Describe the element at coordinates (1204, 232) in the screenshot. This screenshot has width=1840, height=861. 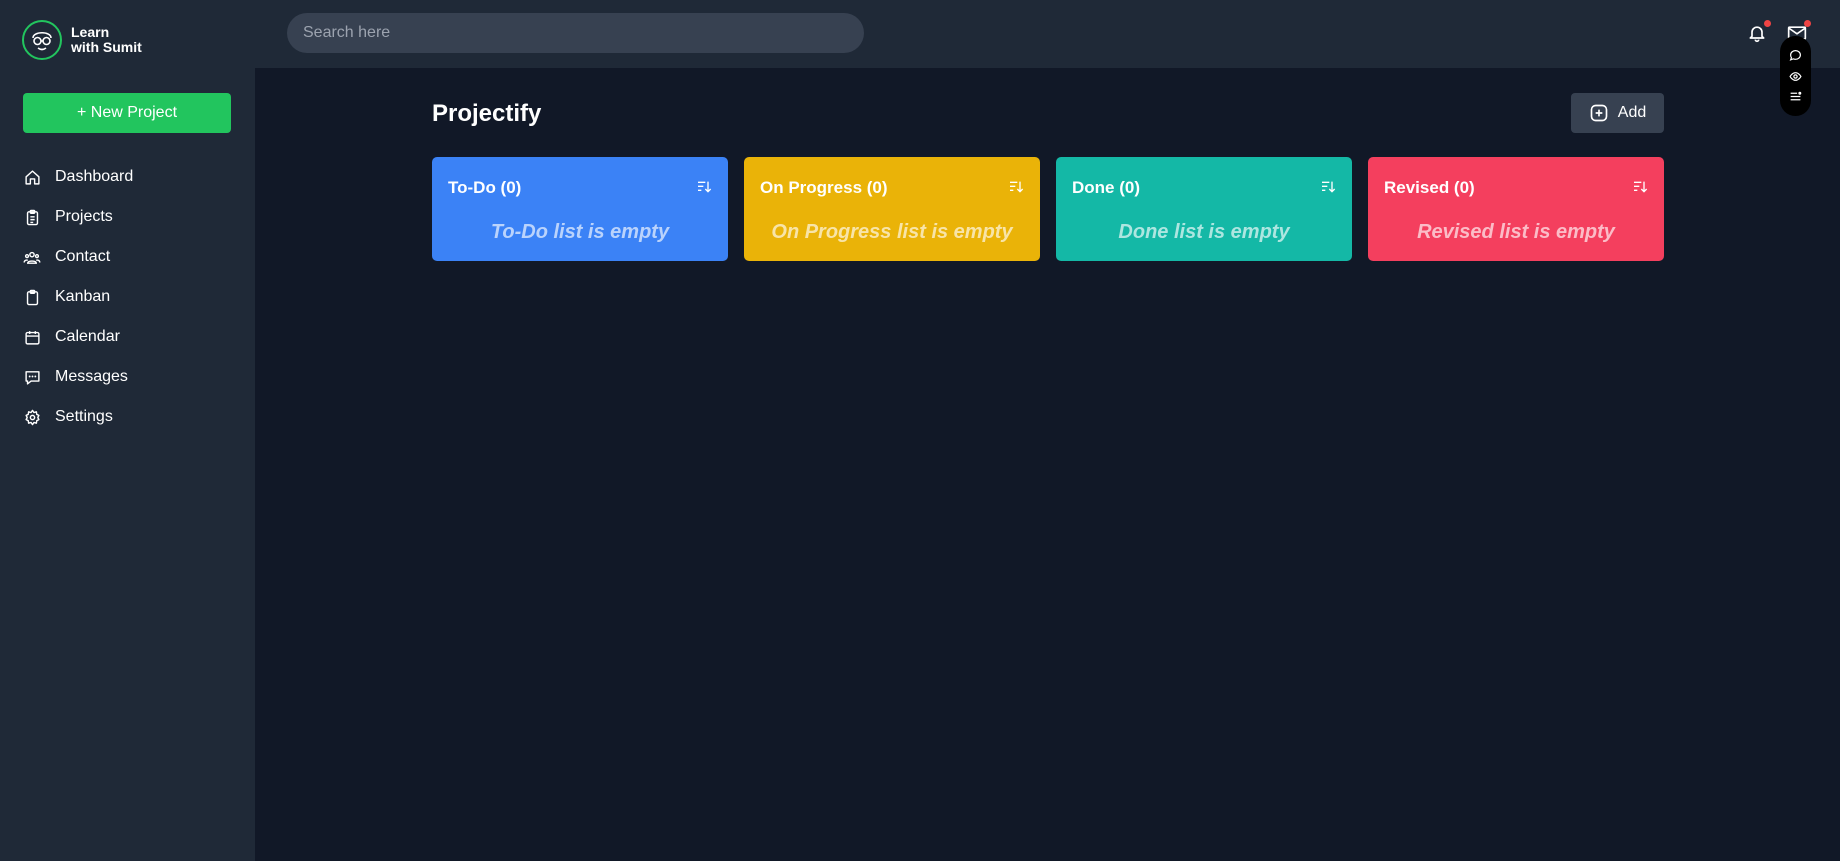
I see `column-empty-message: Done list is empty` at that location.